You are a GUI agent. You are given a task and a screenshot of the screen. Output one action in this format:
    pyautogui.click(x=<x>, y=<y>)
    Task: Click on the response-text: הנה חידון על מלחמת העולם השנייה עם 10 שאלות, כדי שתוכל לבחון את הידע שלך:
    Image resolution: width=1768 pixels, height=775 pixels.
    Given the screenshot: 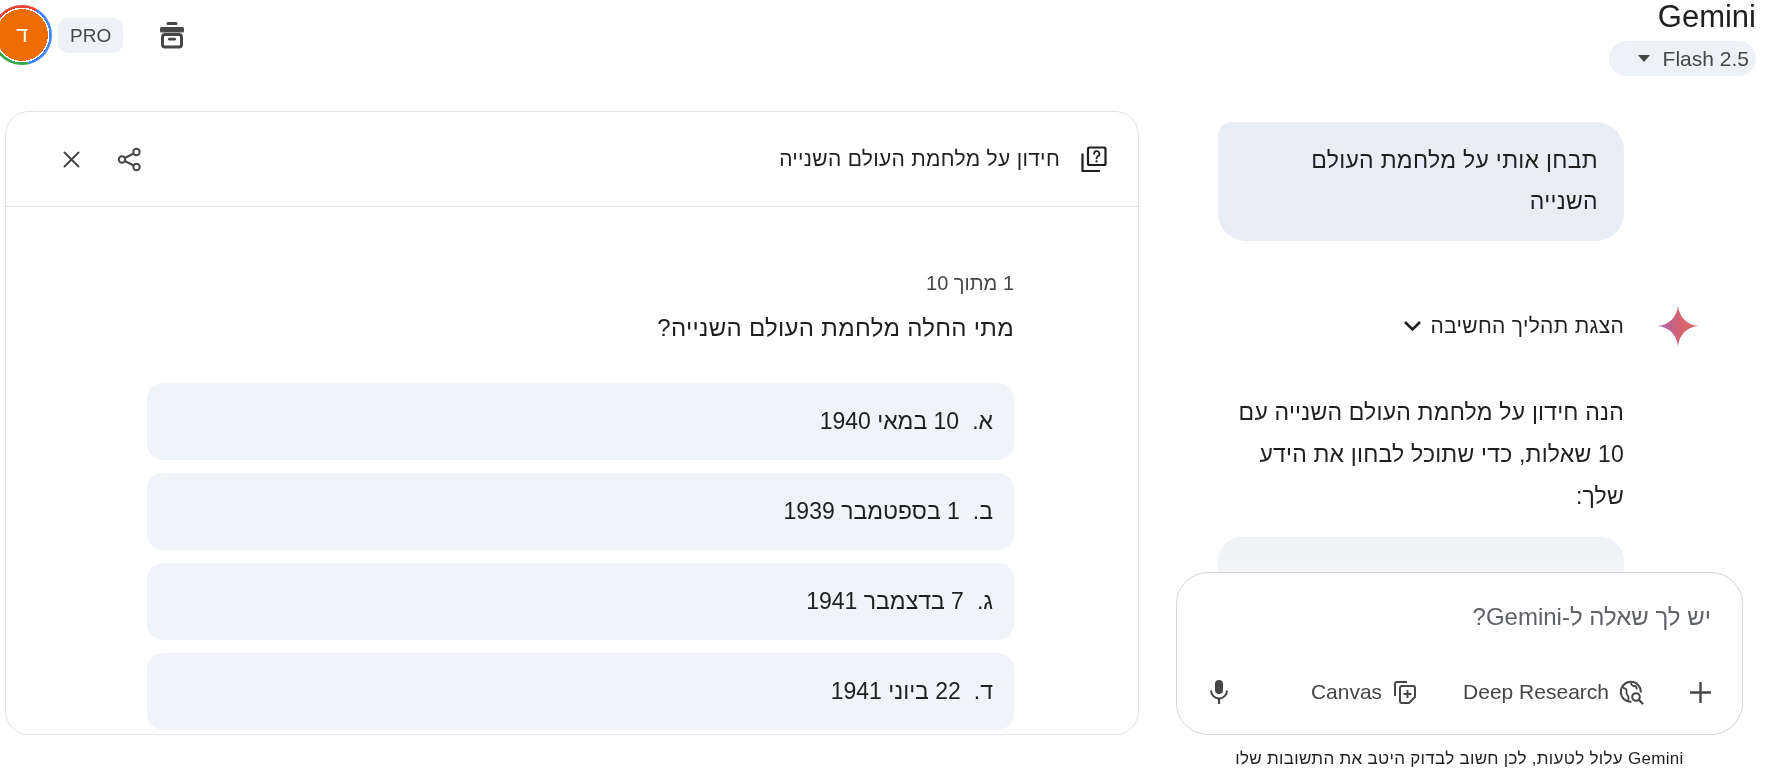 What is the action you would take?
    pyautogui.click(x=1430, y=454)
    